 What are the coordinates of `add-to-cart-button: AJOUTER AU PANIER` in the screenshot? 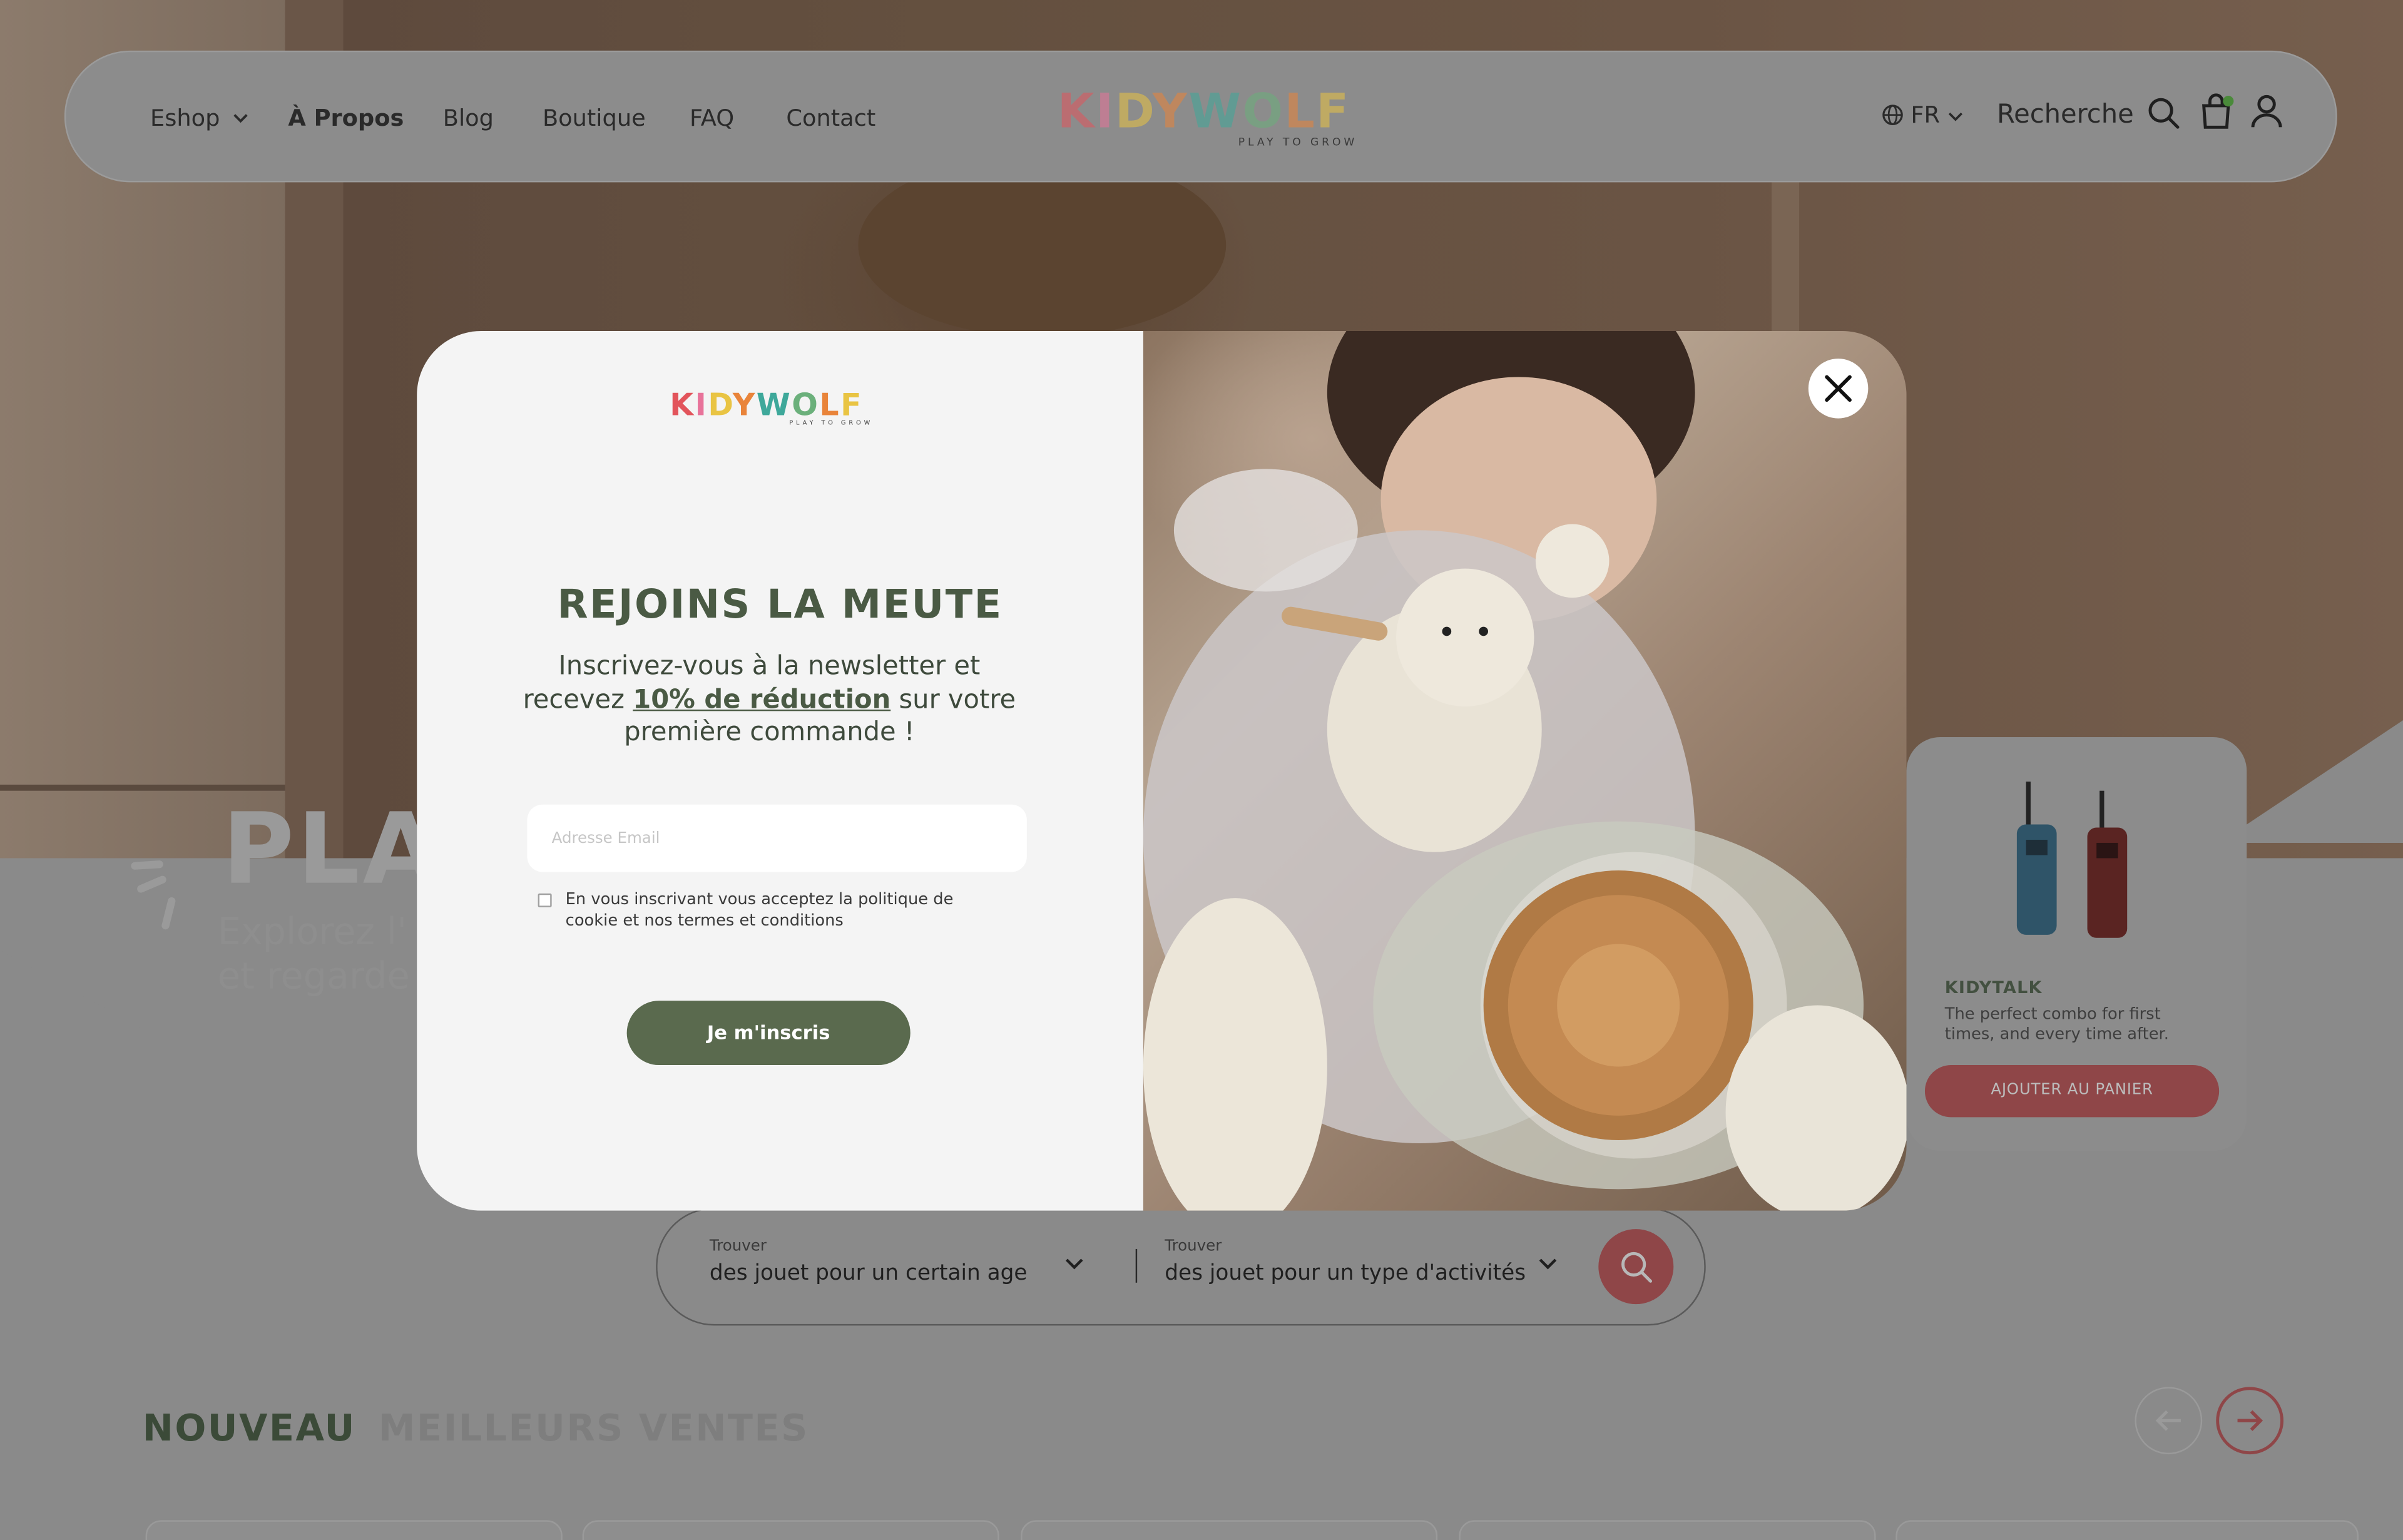 It's located at (2072, 1091).